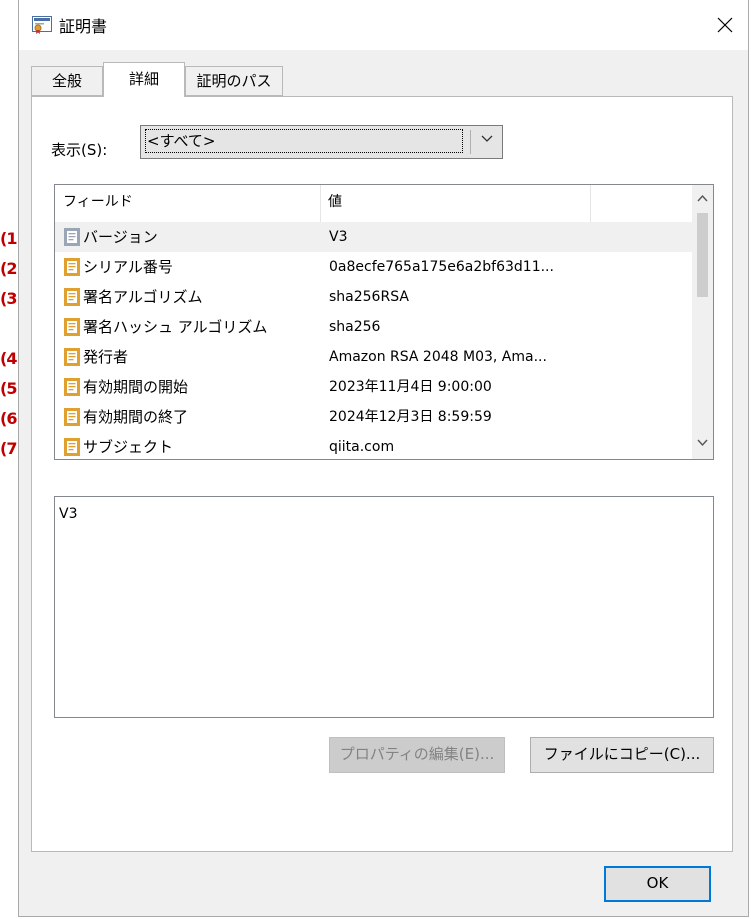 The image size is (751, 919). What do you see at coordinates (702, 443) in the screenshot?
I see `scroll-down-arrow-icon` at bounding box center [702, 443].